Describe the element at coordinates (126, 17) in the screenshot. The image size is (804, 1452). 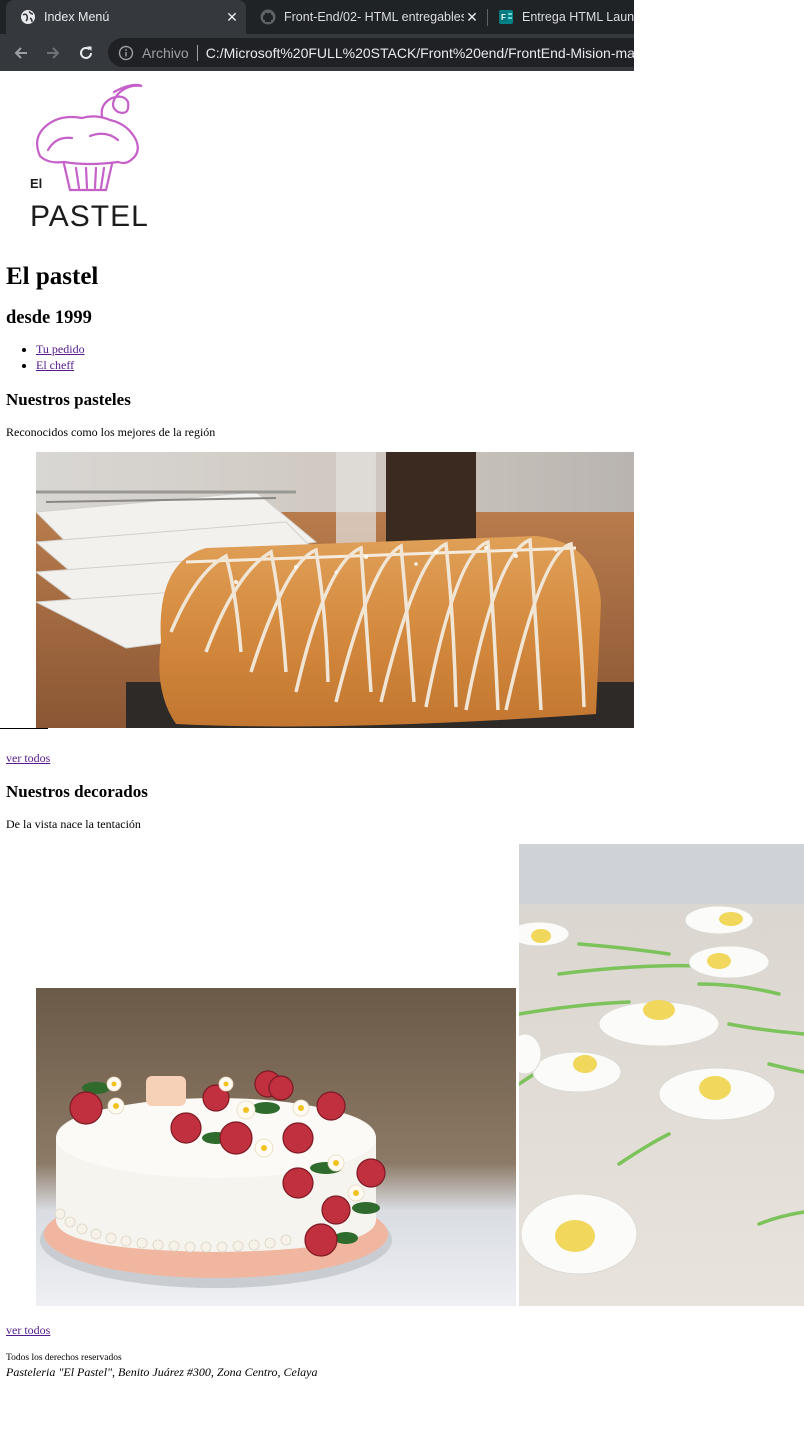
I see `tab-index-menu: Index Menú ✕` at that location.